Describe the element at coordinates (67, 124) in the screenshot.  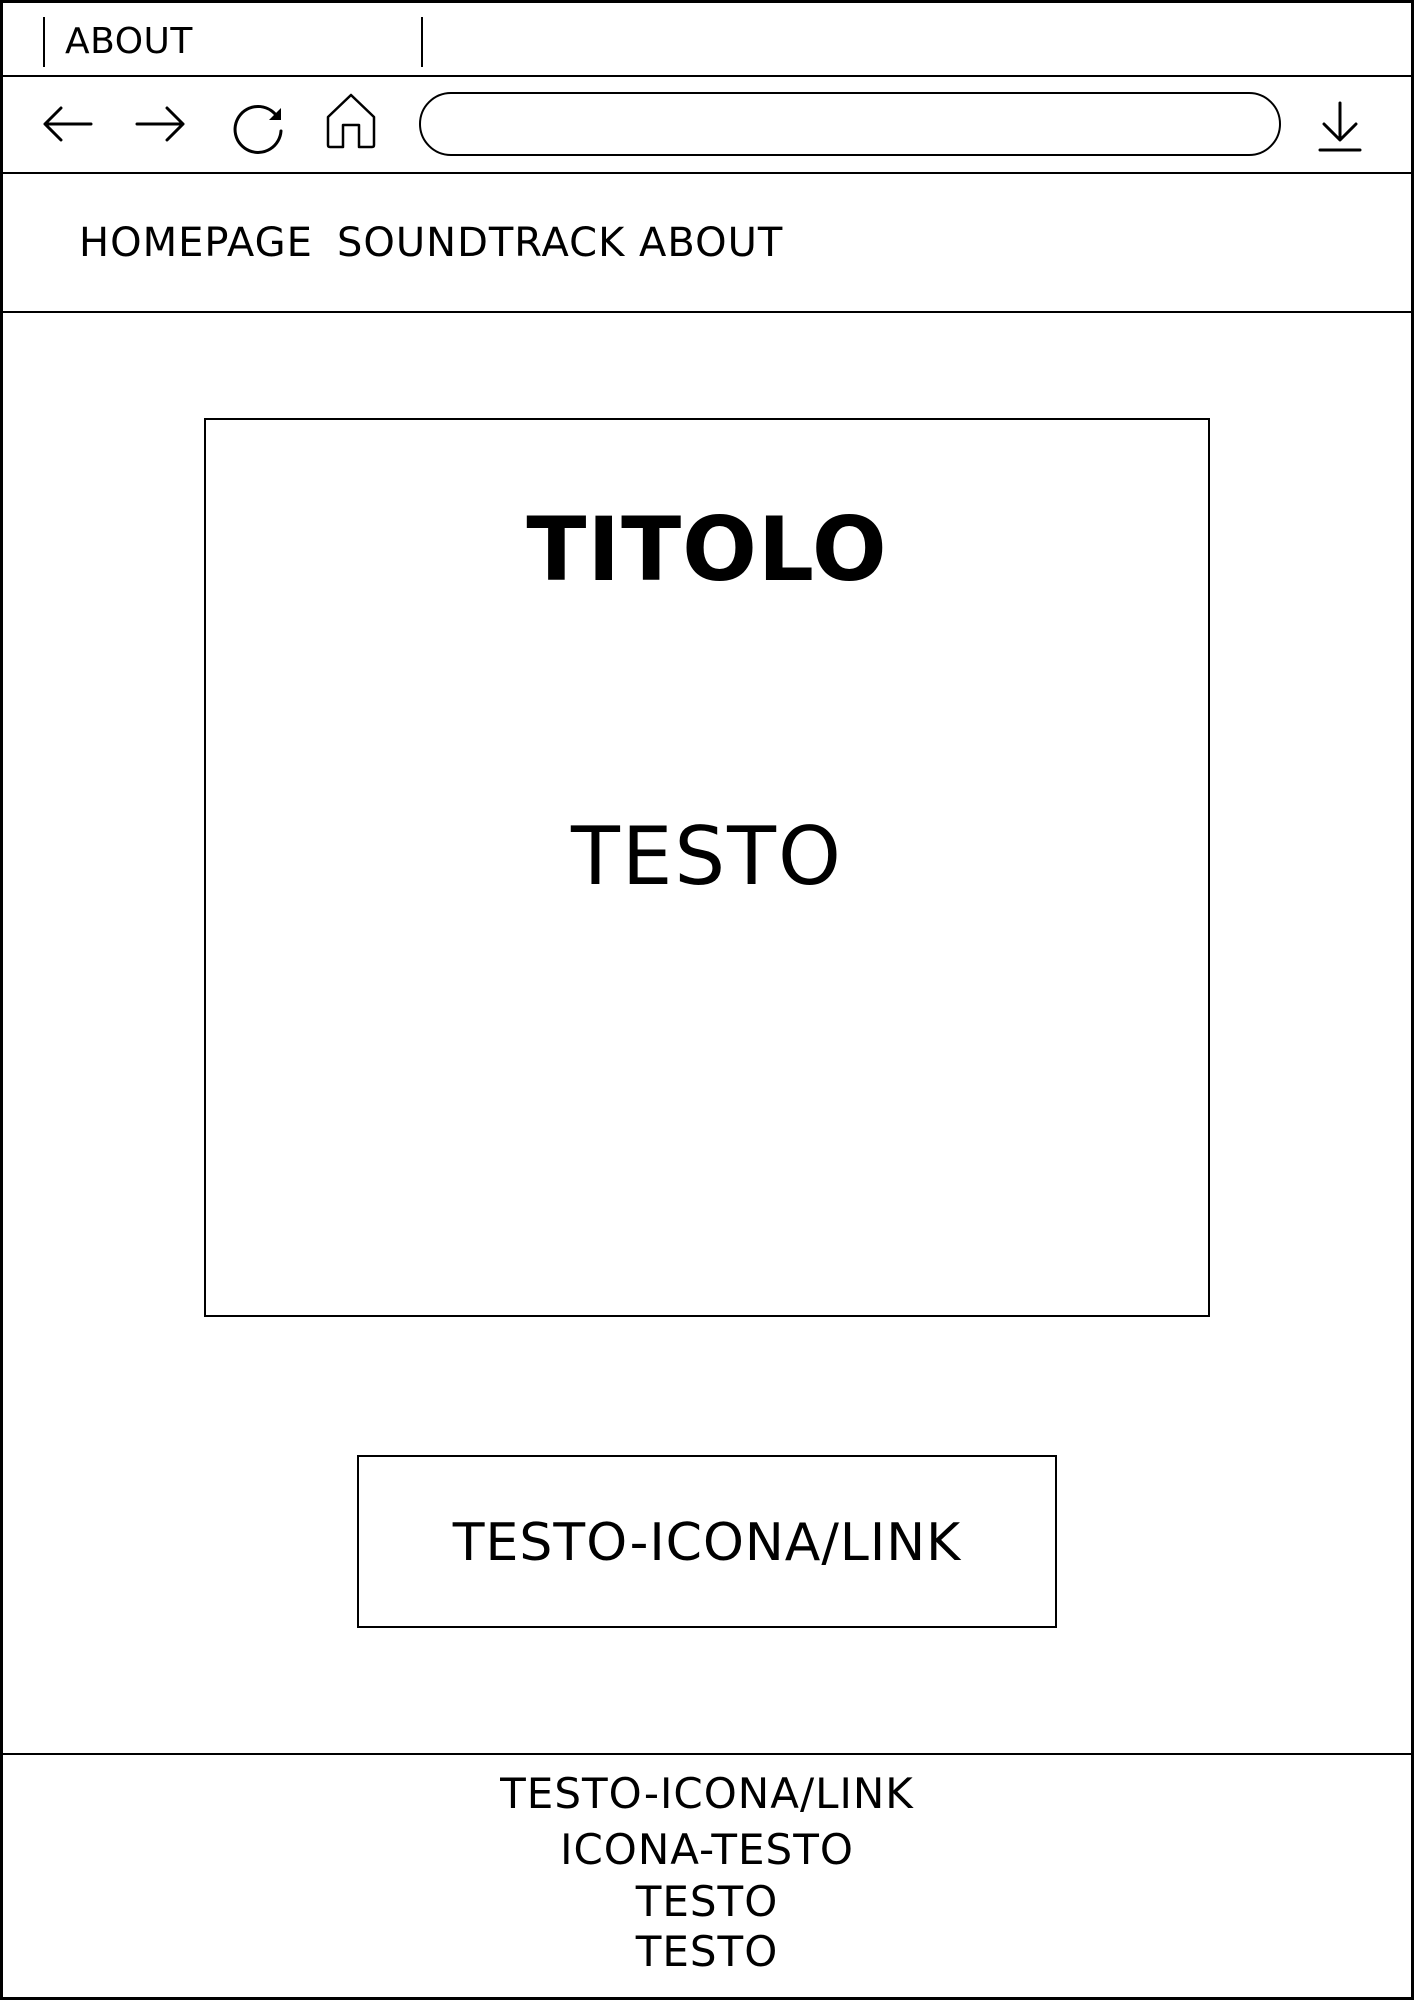
I see `arrow-left-icon` at that location.